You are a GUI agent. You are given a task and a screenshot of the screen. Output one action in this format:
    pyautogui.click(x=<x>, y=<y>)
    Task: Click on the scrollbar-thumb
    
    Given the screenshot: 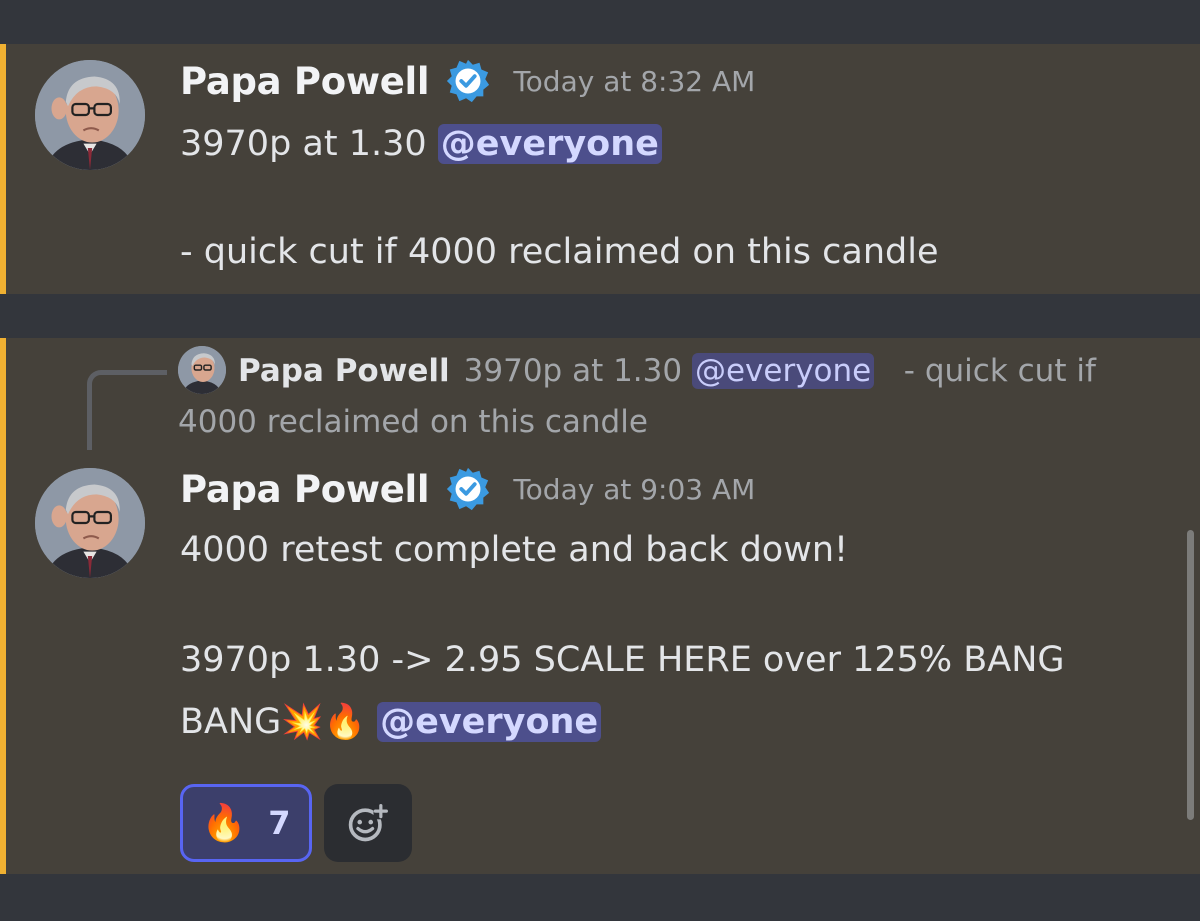 What is the action you would take?
    pyautogui.click(x=1190, y=675)
    